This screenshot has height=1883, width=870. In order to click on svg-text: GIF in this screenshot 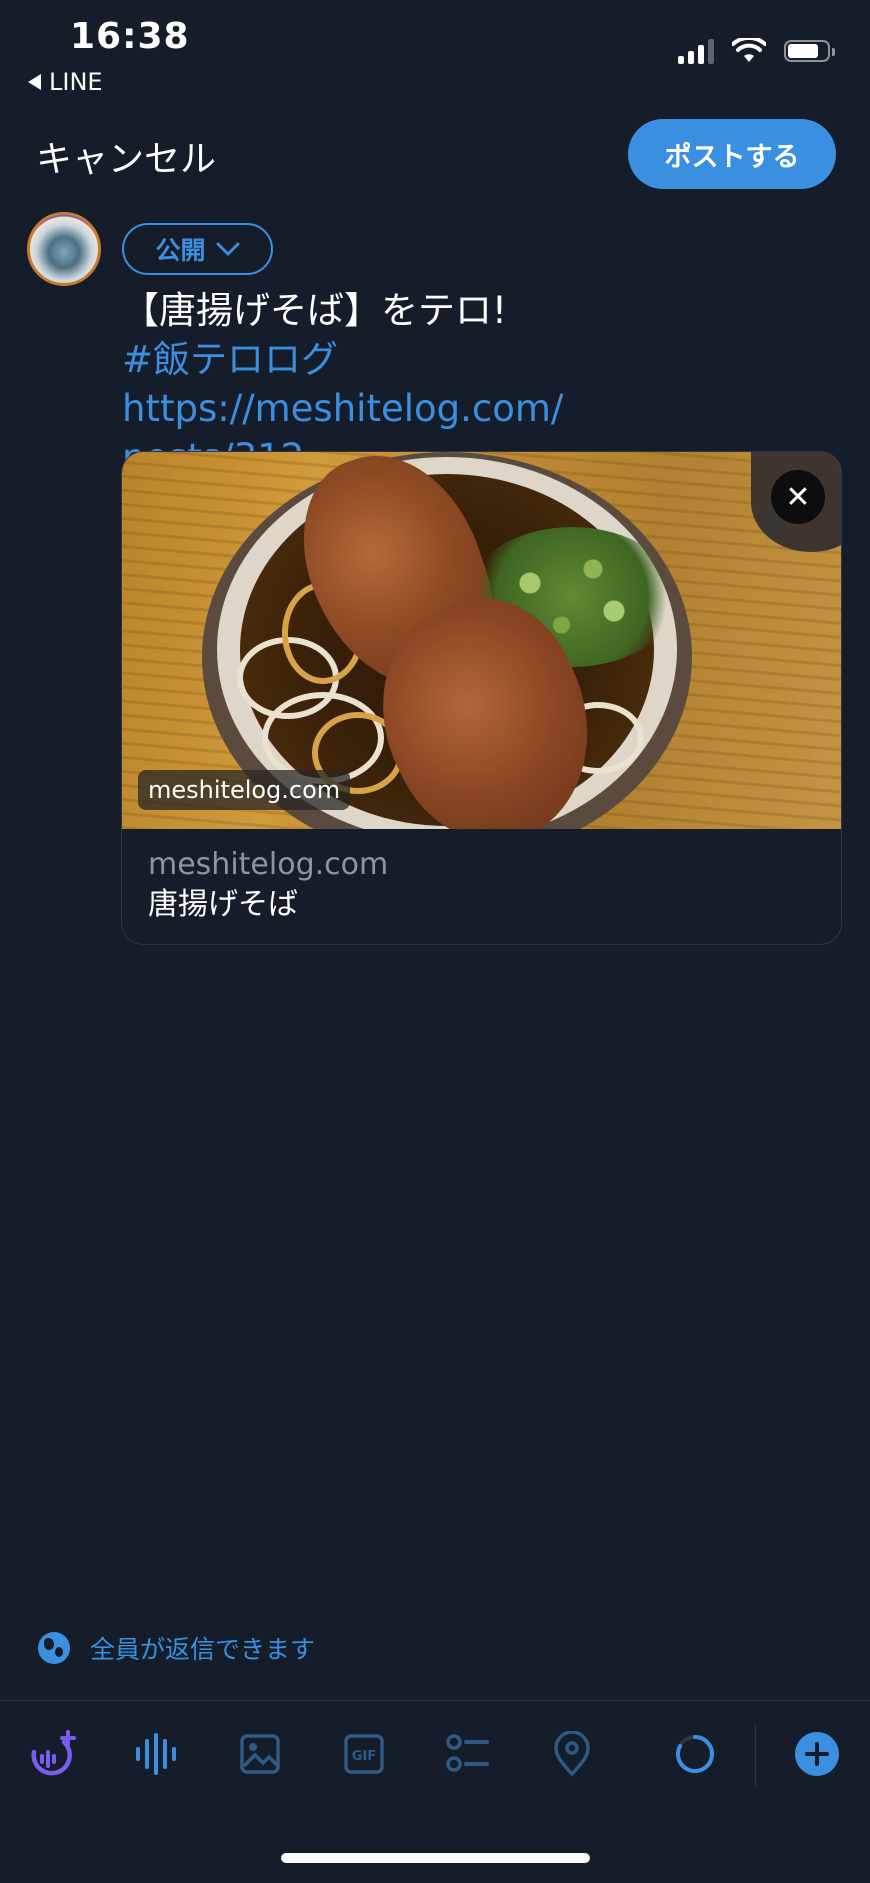, I will do `click(364, 1756)`.